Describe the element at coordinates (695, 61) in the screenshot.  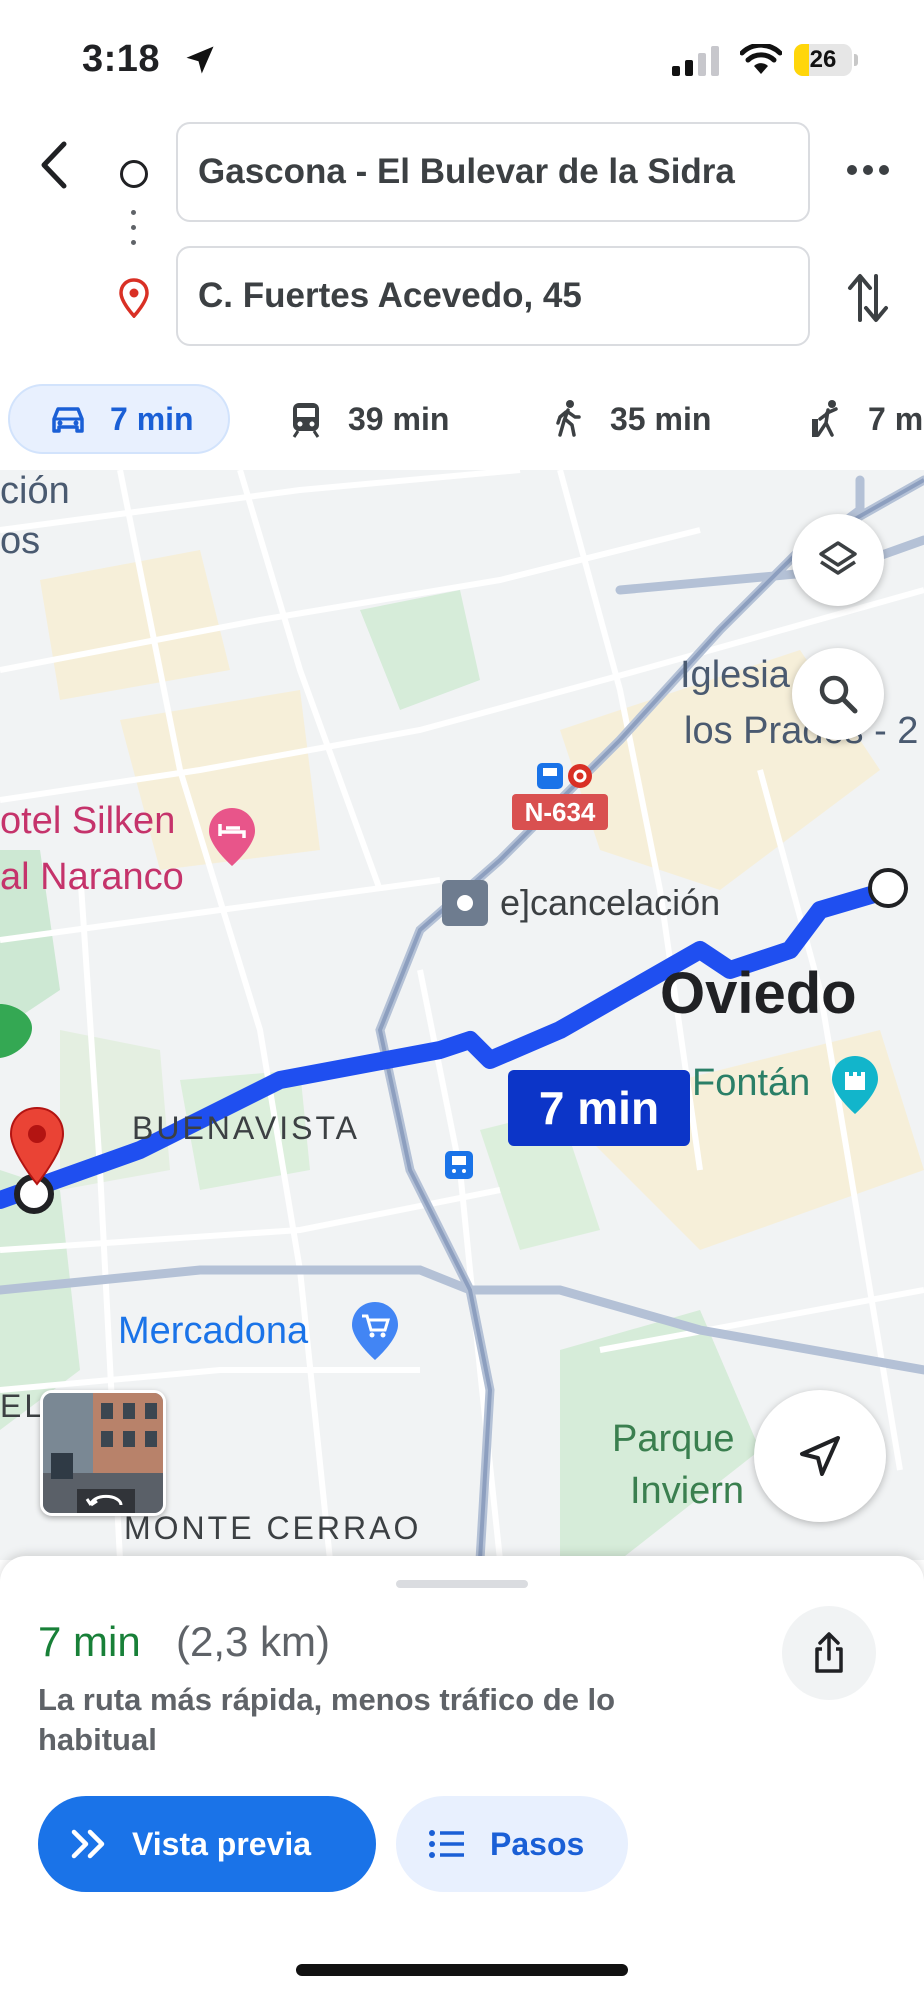
I see `signal-icon` at that location.